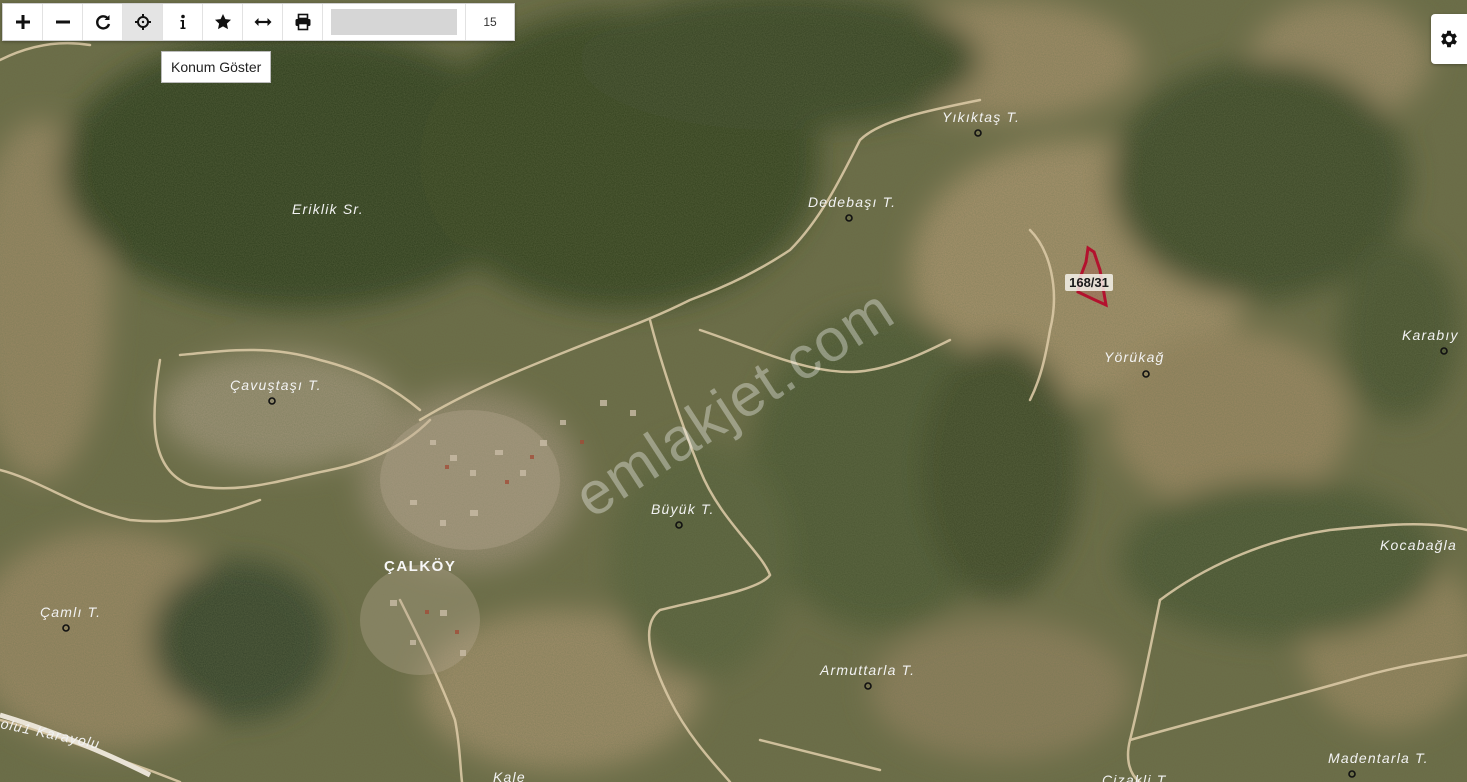 This screenshot has height=782, width=1467. What do you see at coordinates (394, 22) in the screenshot?
I see `search-input` at bounding box center [394, 22].